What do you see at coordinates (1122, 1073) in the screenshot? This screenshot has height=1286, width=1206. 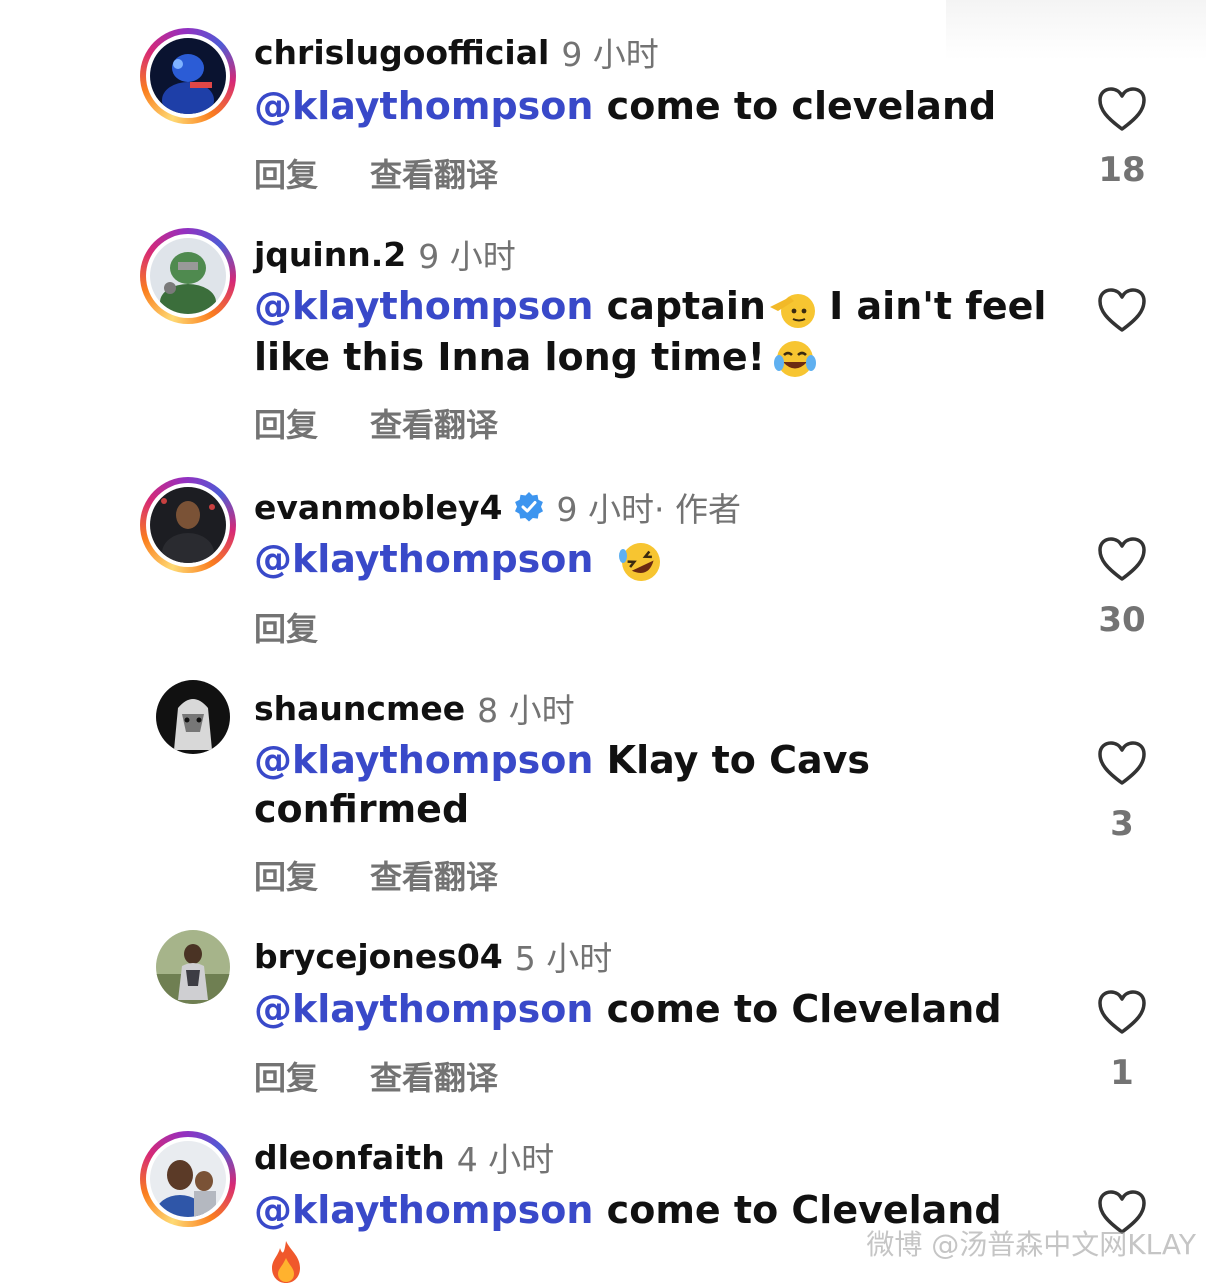 I see `like-count: 1` at bounding box center [1122, 1073].